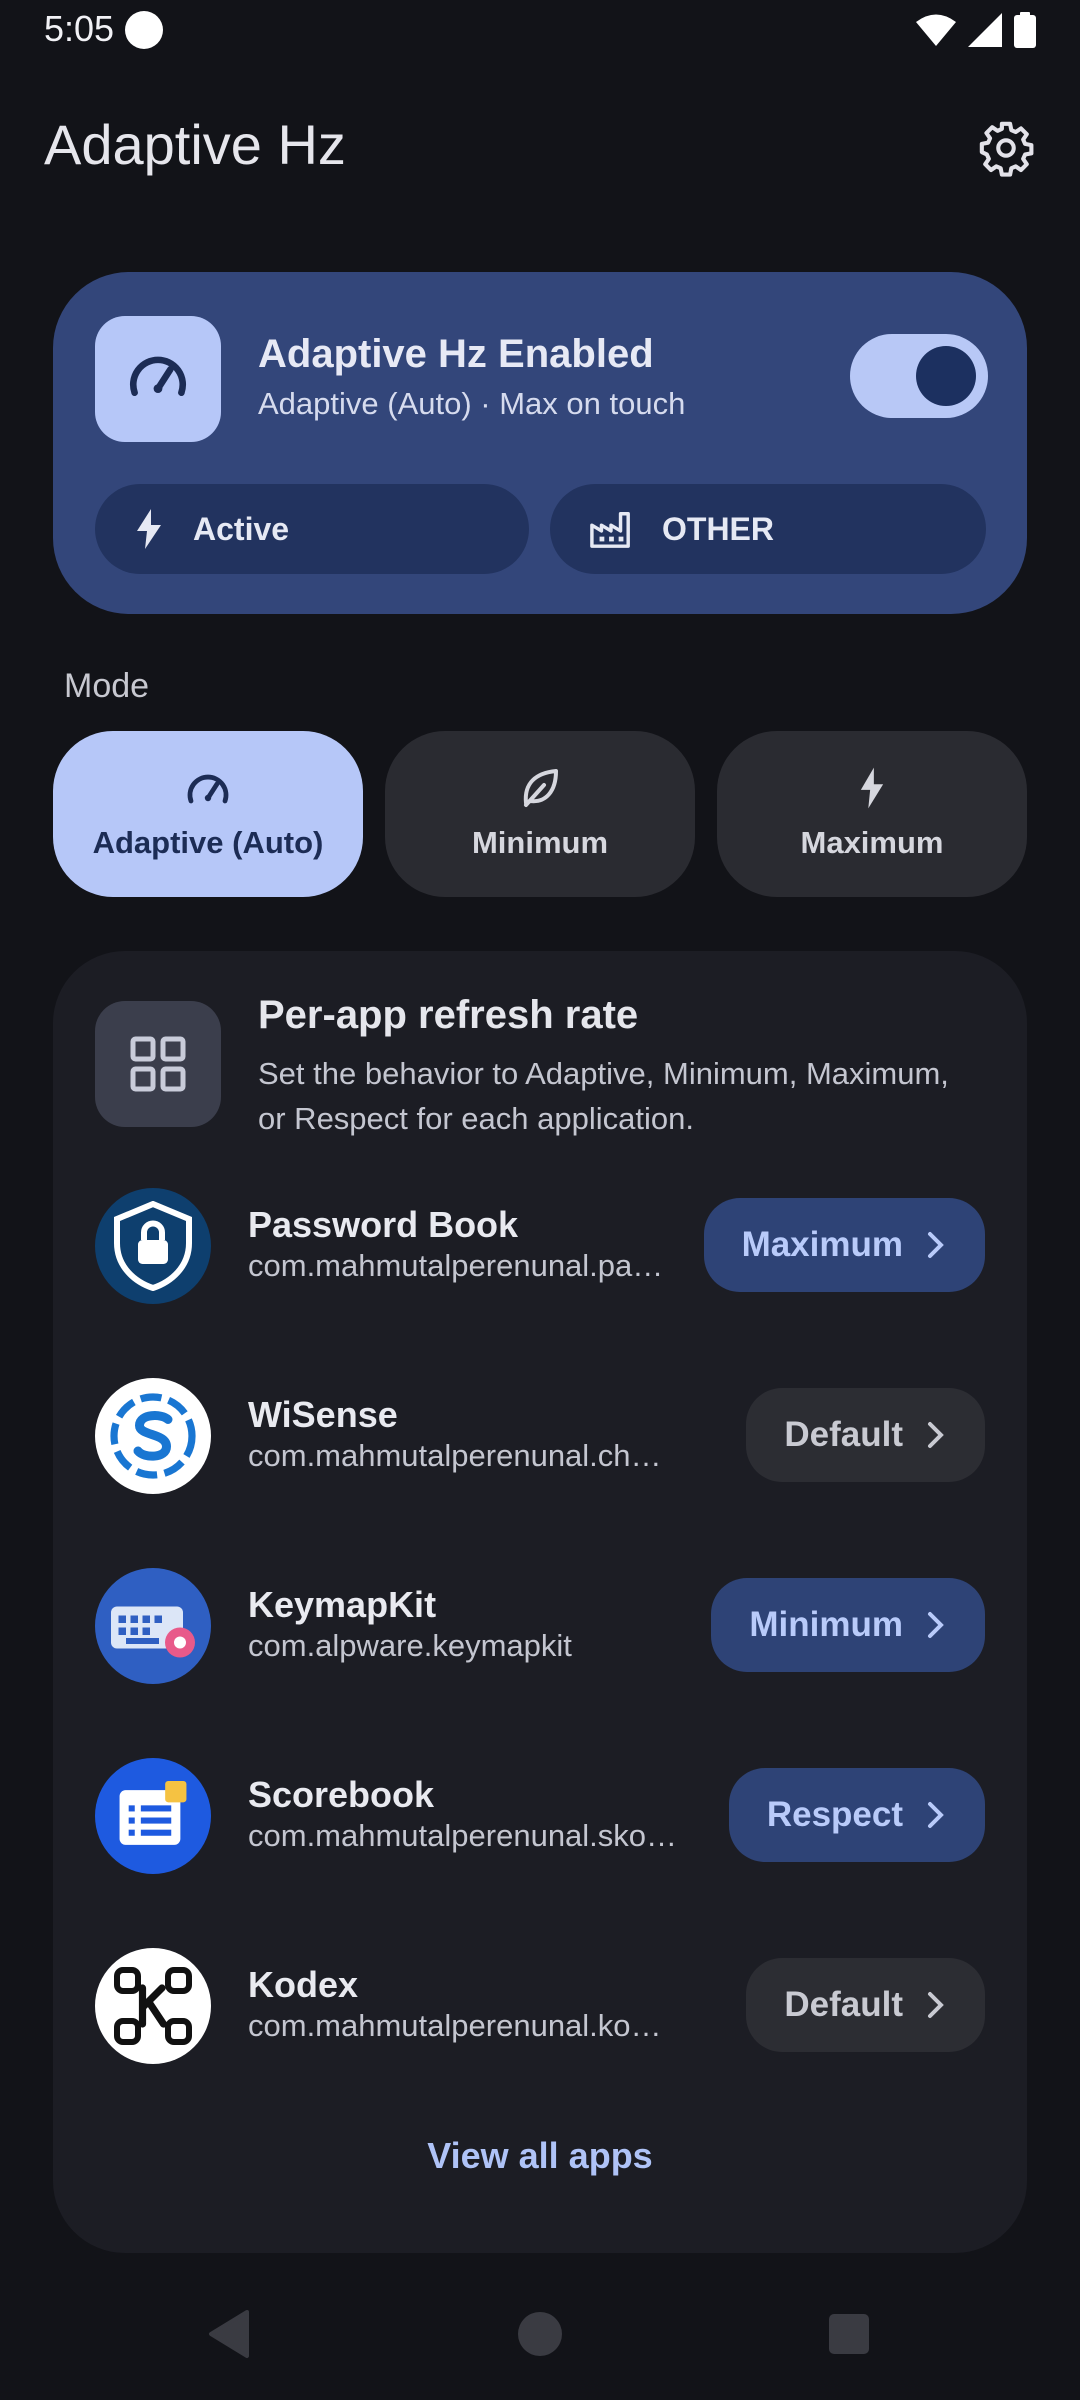  I want to click on app-row-keymapkit: KeymapKit com.alpware.keymapkit Minimum, so click(540, 1628).